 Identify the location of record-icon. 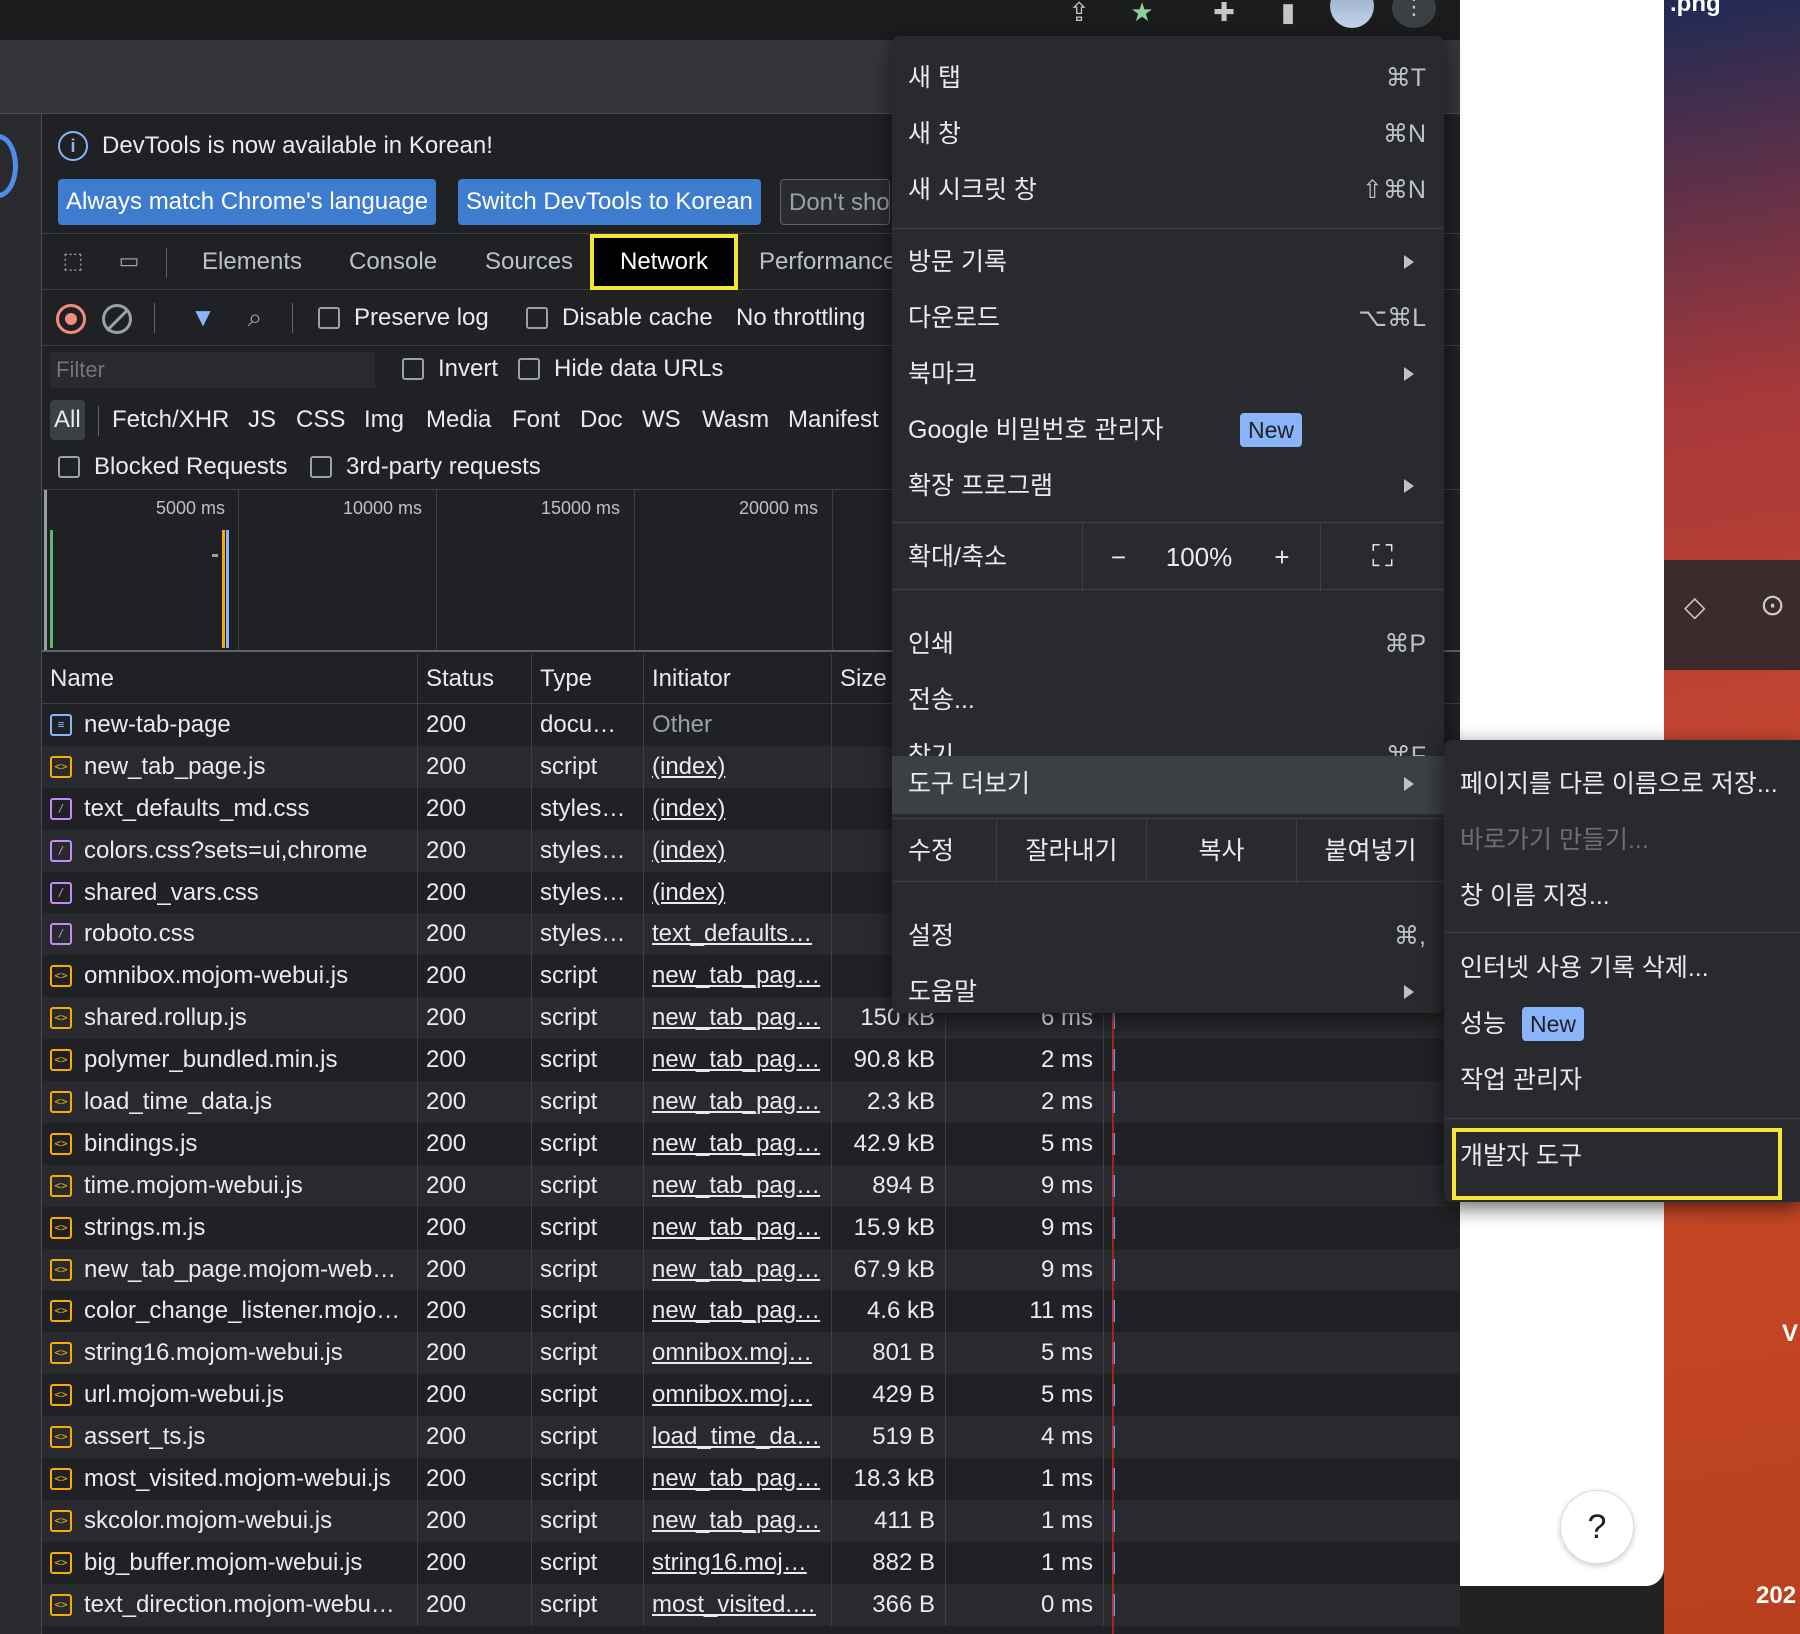
(71, 319).